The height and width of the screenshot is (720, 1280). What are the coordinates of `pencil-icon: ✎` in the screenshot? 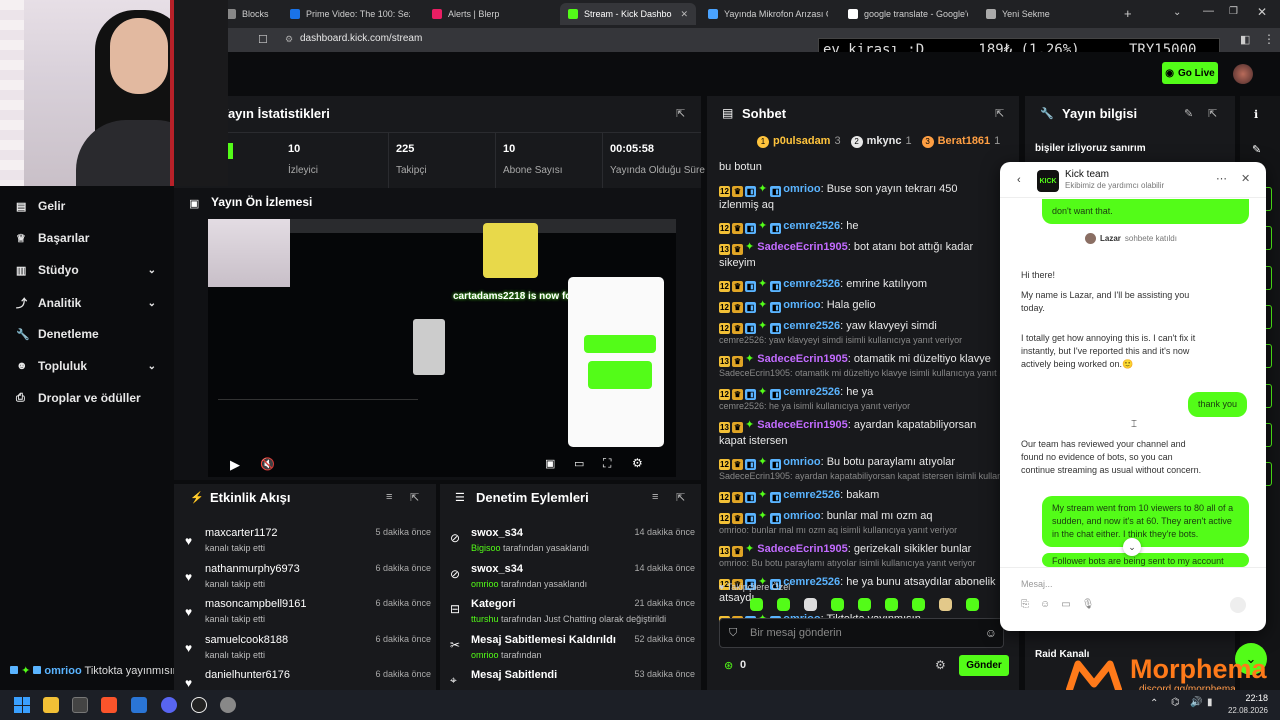 It's located at (1256, 149).